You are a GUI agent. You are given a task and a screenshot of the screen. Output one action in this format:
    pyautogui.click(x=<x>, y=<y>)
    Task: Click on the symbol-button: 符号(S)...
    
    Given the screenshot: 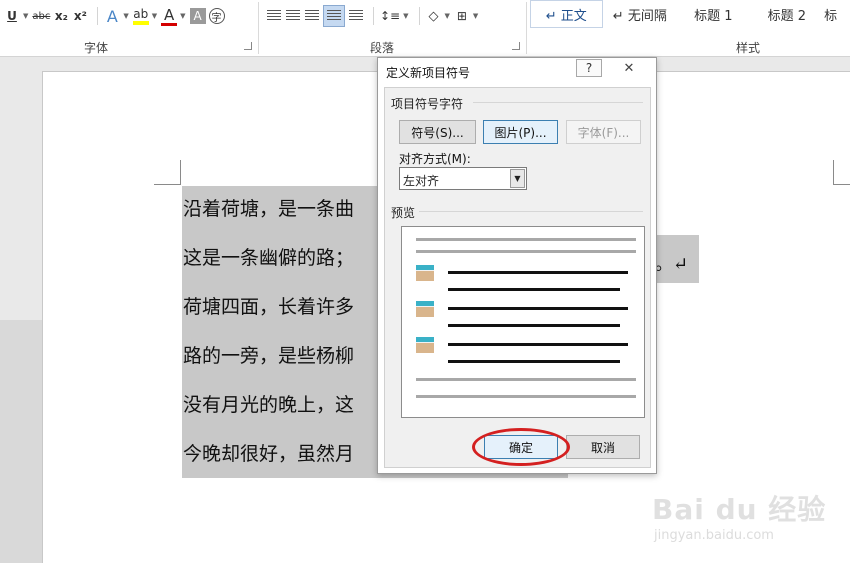 What is the action you would take?
    pyautogui.click(x=437, y=132)
    